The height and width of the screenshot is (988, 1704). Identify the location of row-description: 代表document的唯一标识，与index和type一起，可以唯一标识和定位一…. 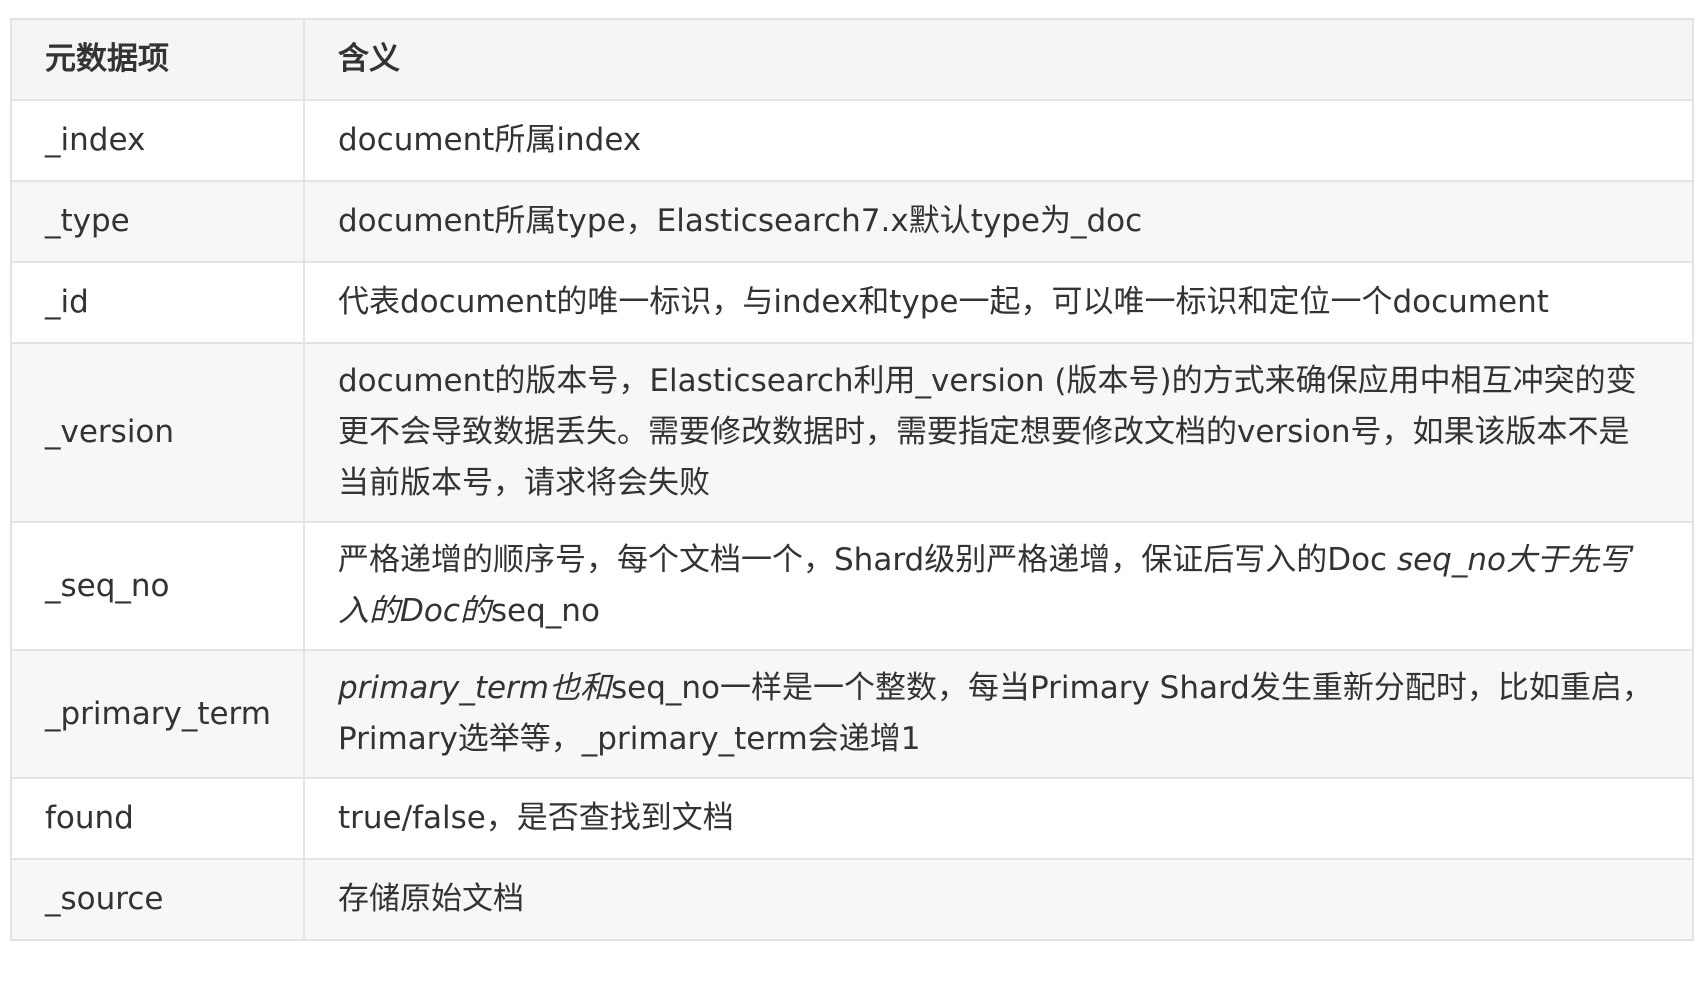
(998, 302).